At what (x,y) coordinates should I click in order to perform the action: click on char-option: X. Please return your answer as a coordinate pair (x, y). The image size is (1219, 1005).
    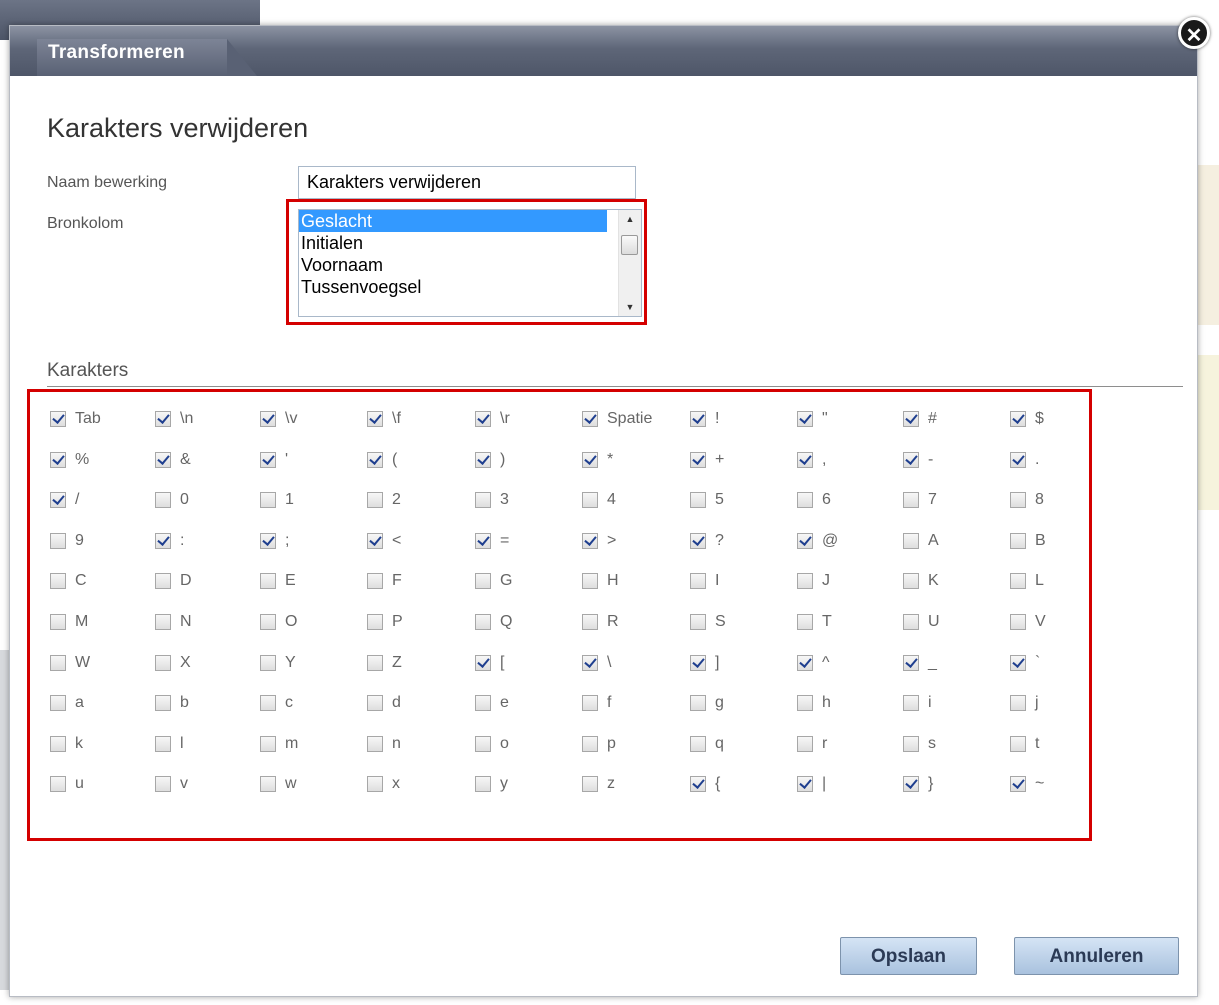
    Looking at the image, I should click on (173, 663).